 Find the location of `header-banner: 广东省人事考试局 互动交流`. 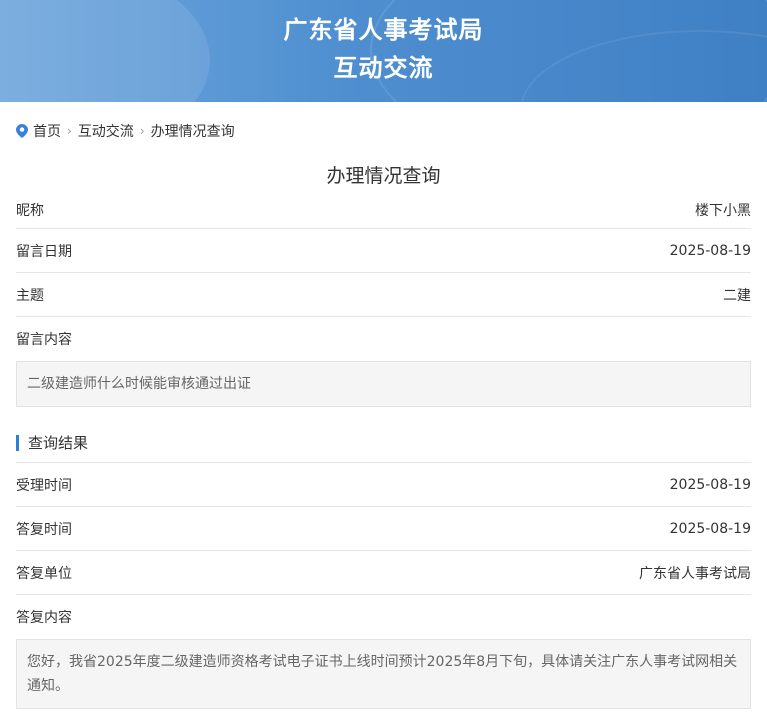

header-banner: 广东省人事考试局 互动交流 is located at coordinates (383, 51).